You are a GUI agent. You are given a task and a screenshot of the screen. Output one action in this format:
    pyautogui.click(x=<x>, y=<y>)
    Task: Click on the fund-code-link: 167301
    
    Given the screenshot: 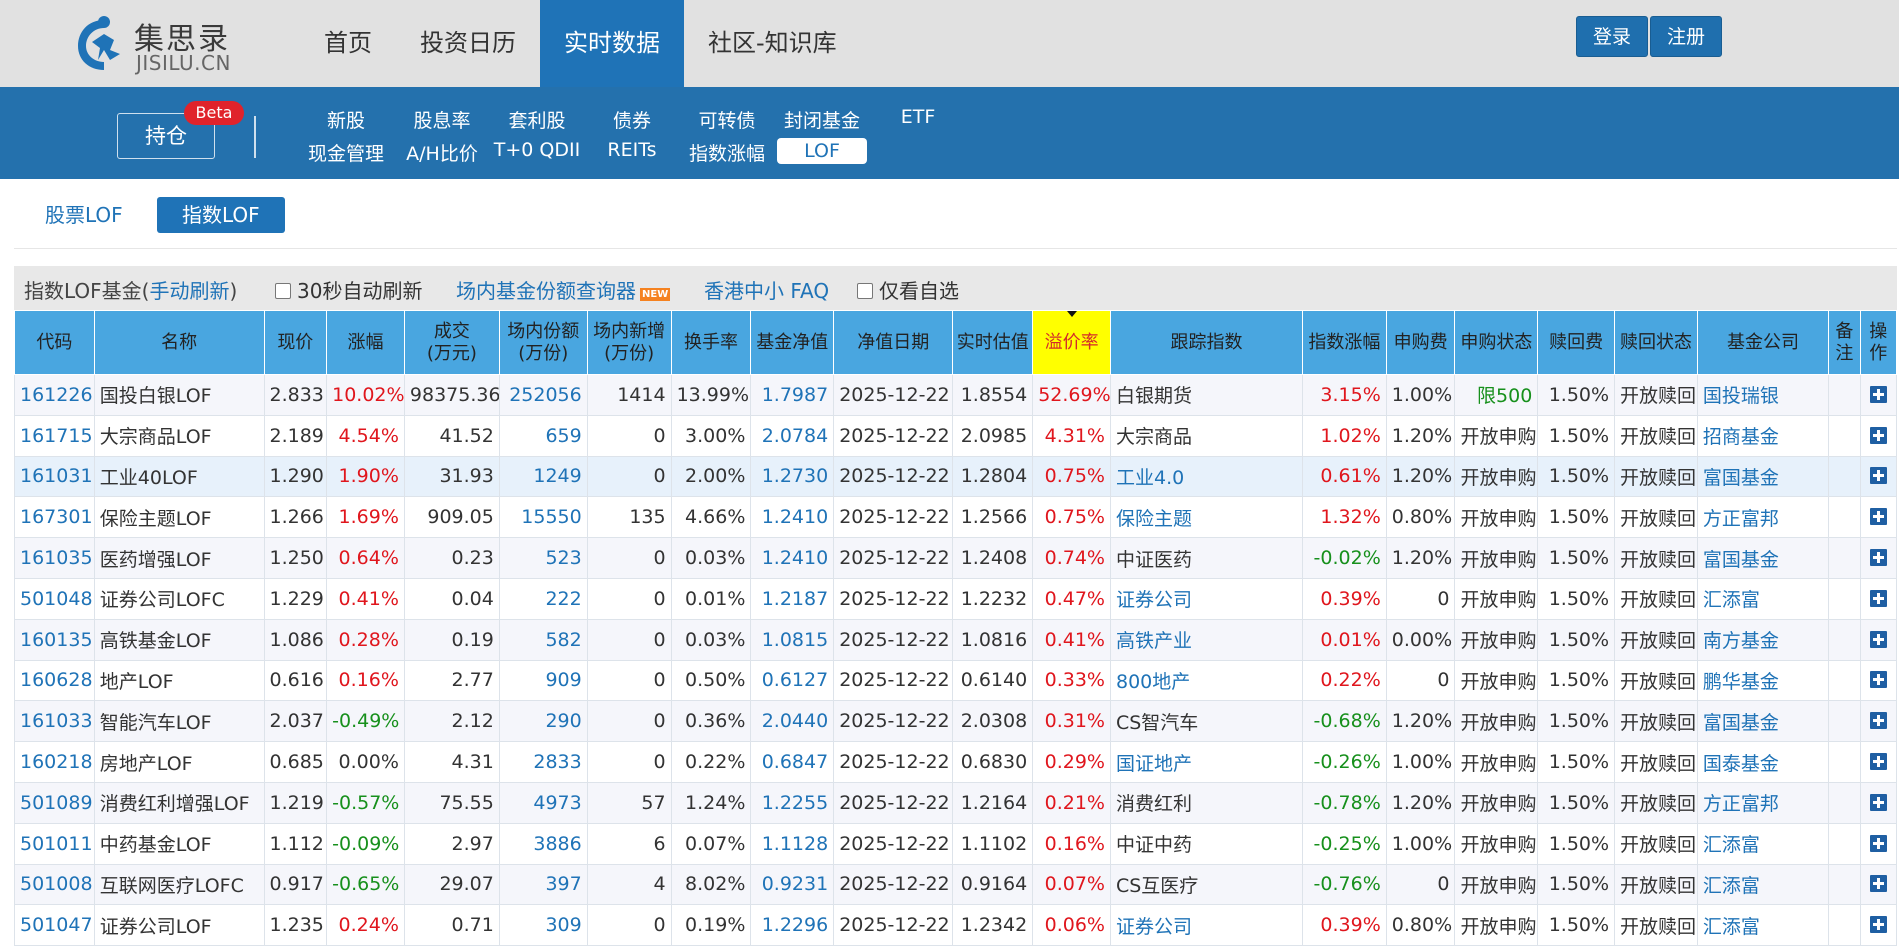 What is the action you would take?
    pyautogui.click(x=54, y=517)
    